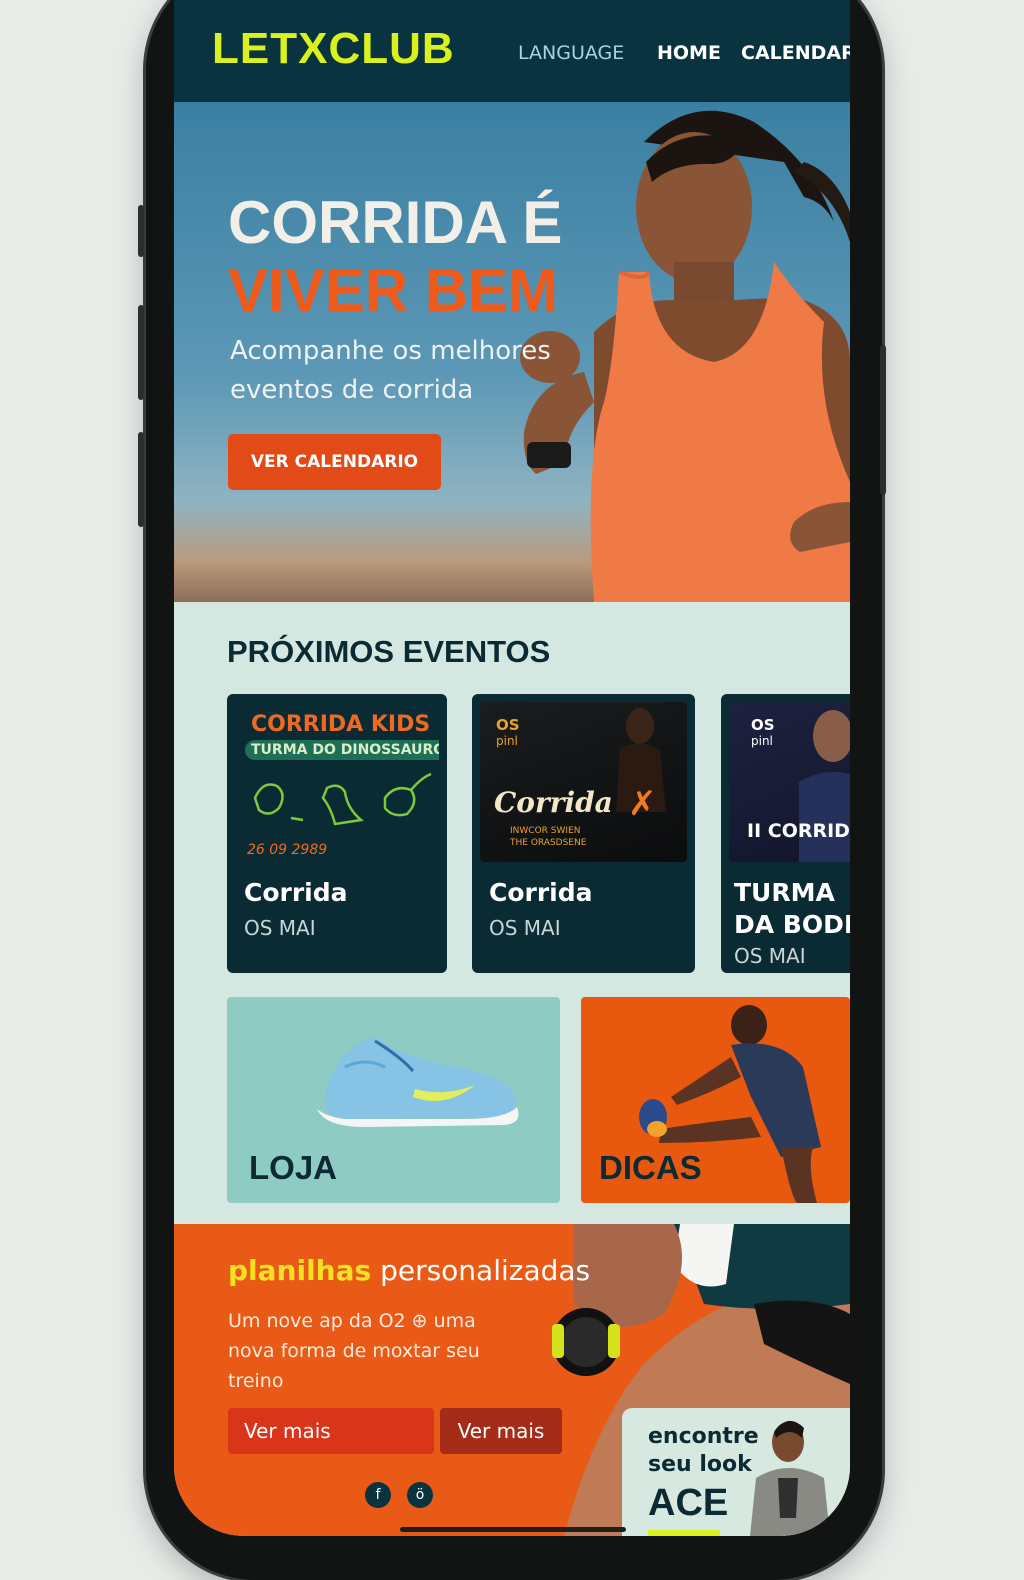 This screenshot has width=1024, height=1580. What do you see at coordinates (141, 479) in the screenshot?
I see `phone-volume-down-button` at bounding box center [141, 479].